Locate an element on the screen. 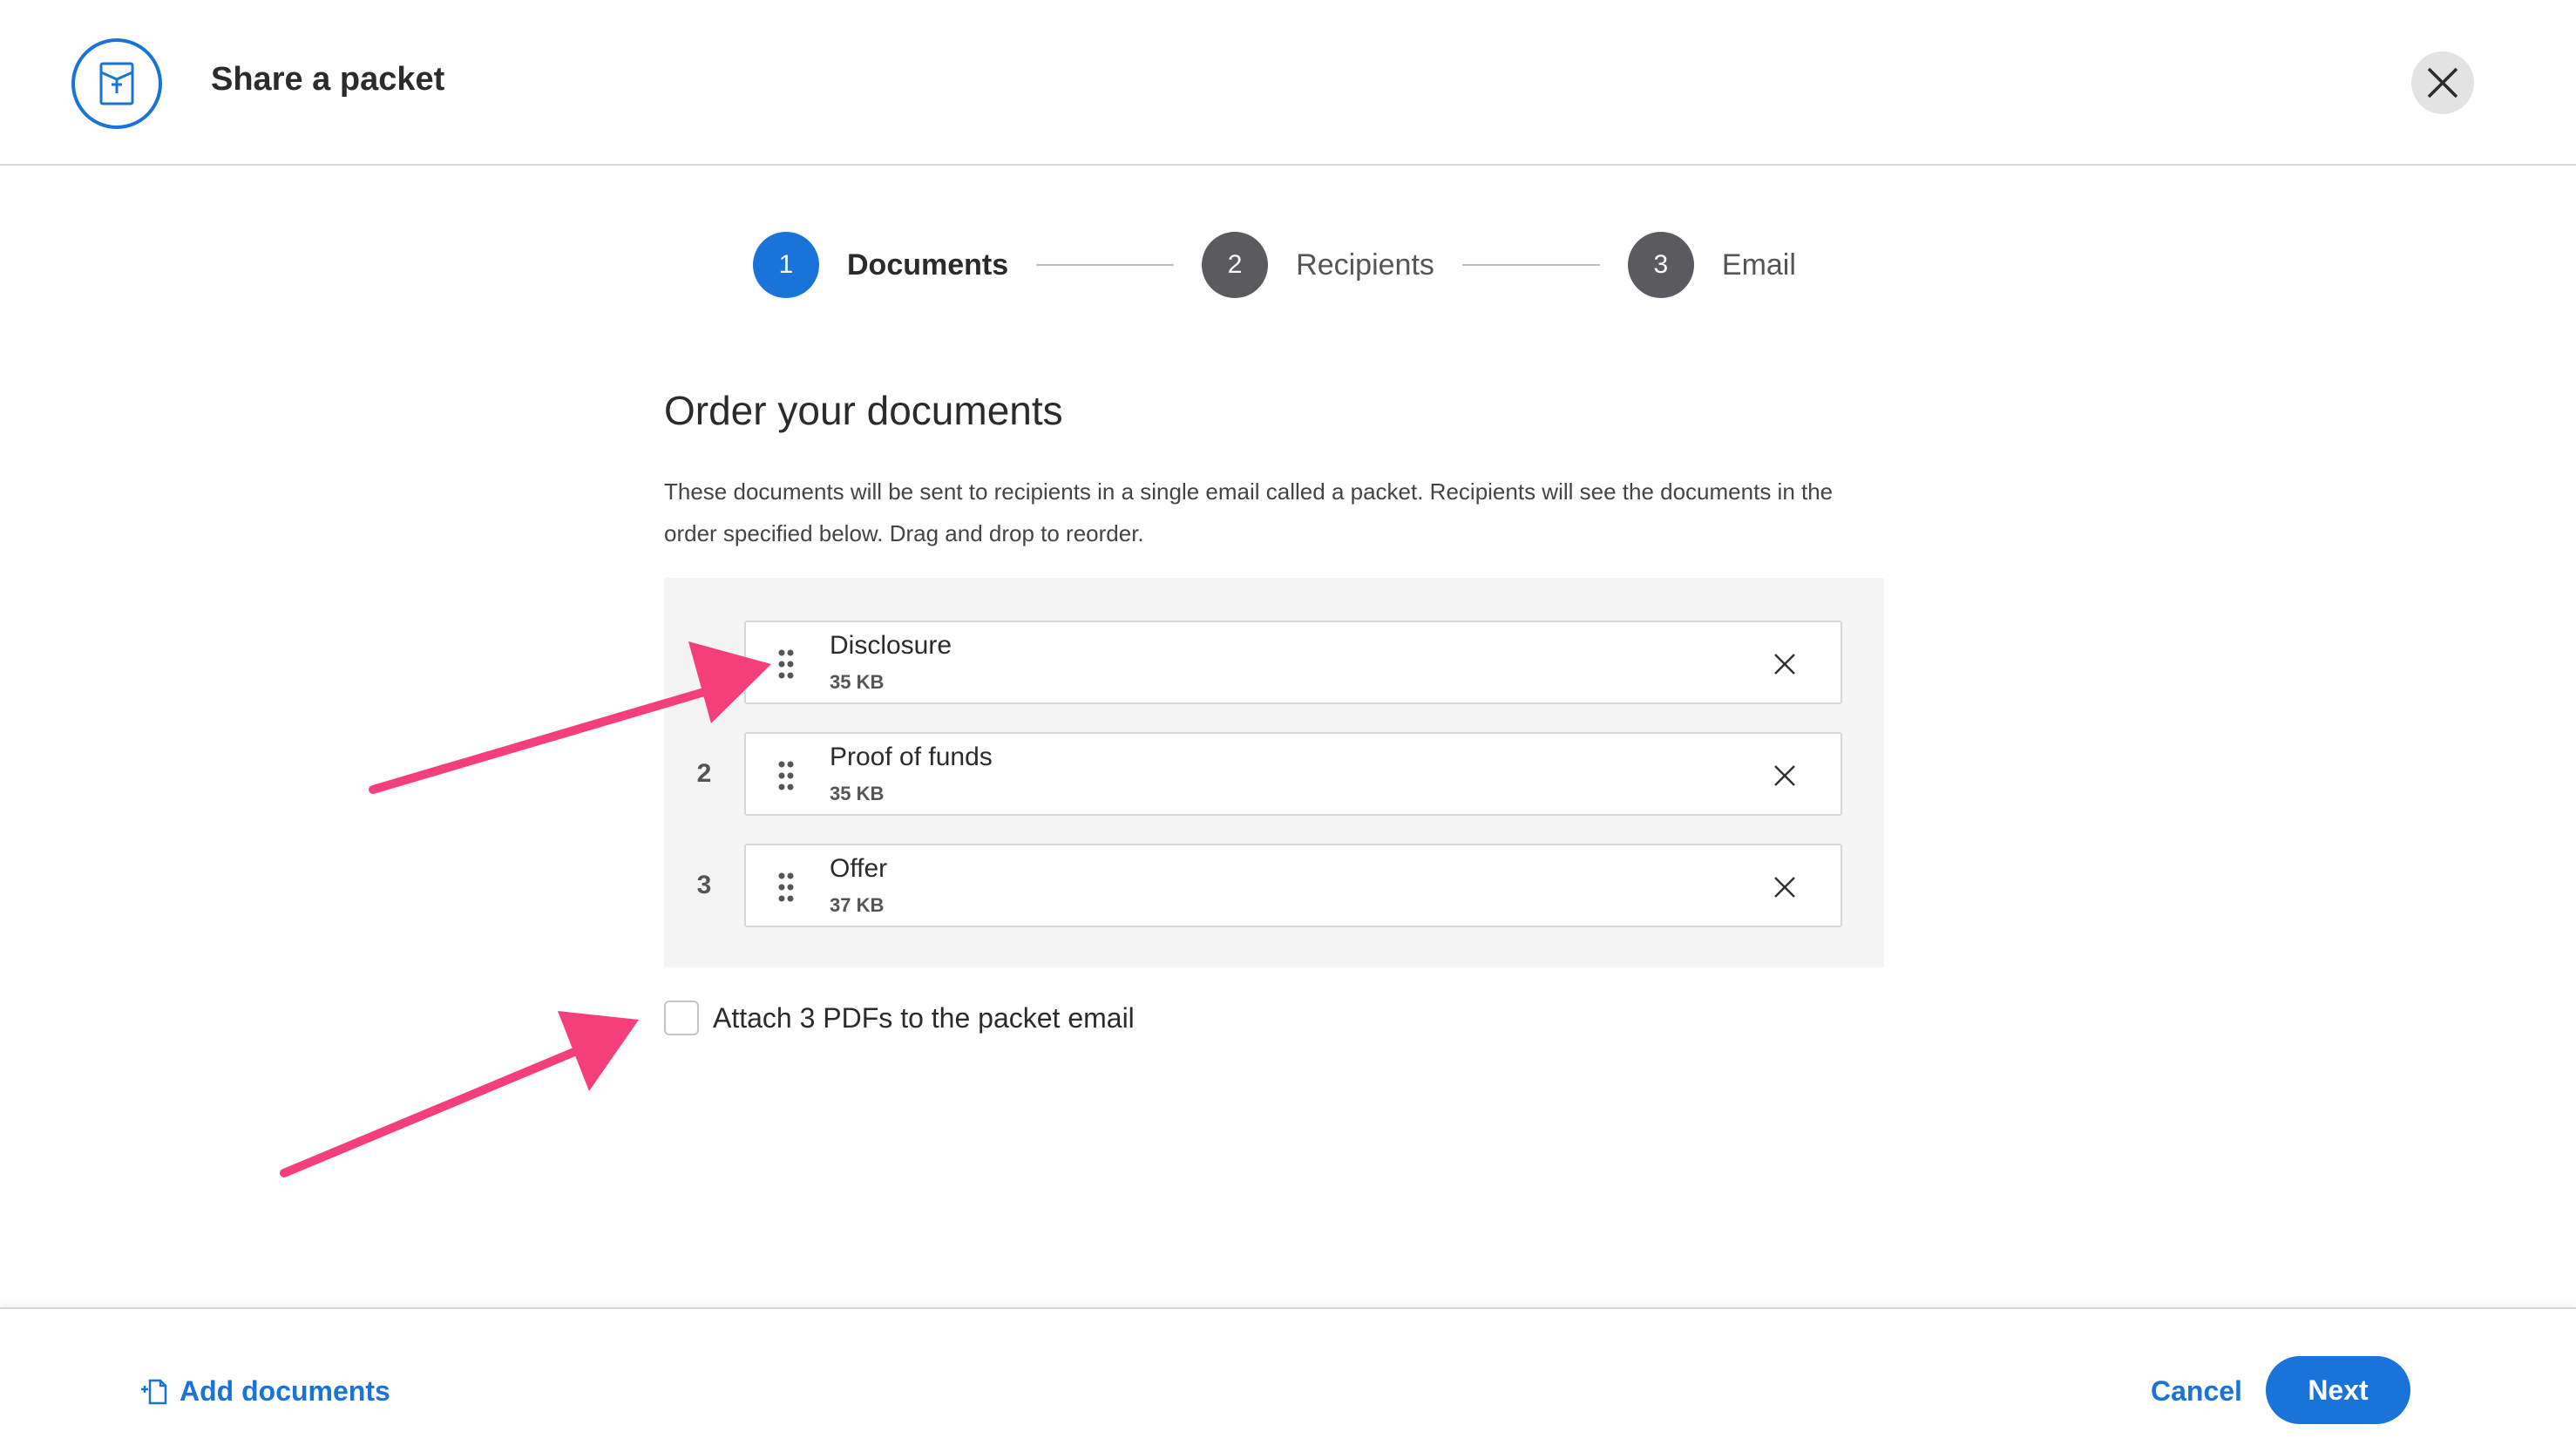 Image resolution: width=2576 pixels, height=1445 pixels. arrow-icon is located at coordinates (460, 1094).